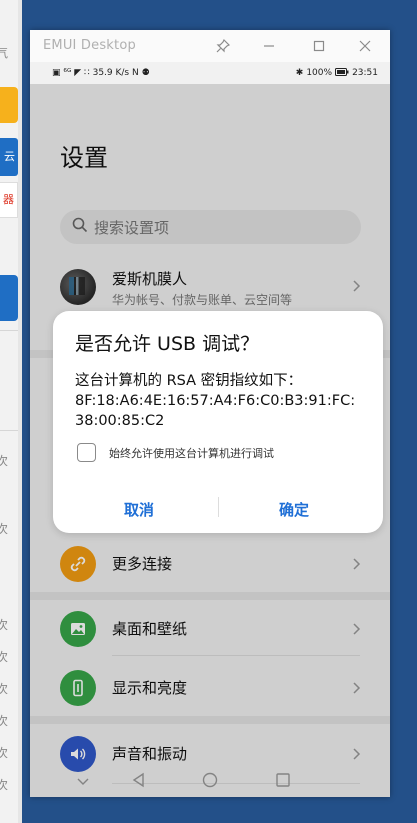 This screenshot has height=823, width=417. Describe the element at coordinates (218, 507) in the screenshot. I see `button-separator` at that location.